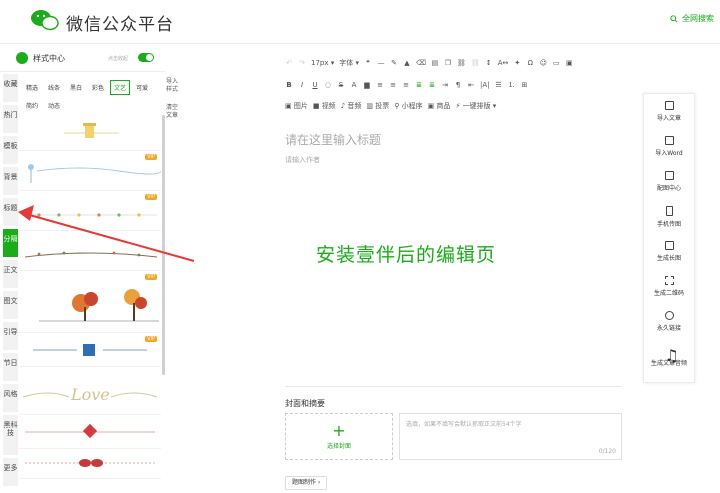 The width and height of the screenshot is (720, 493). I want to click on author-input: 请输入作者, so click(302, 160).